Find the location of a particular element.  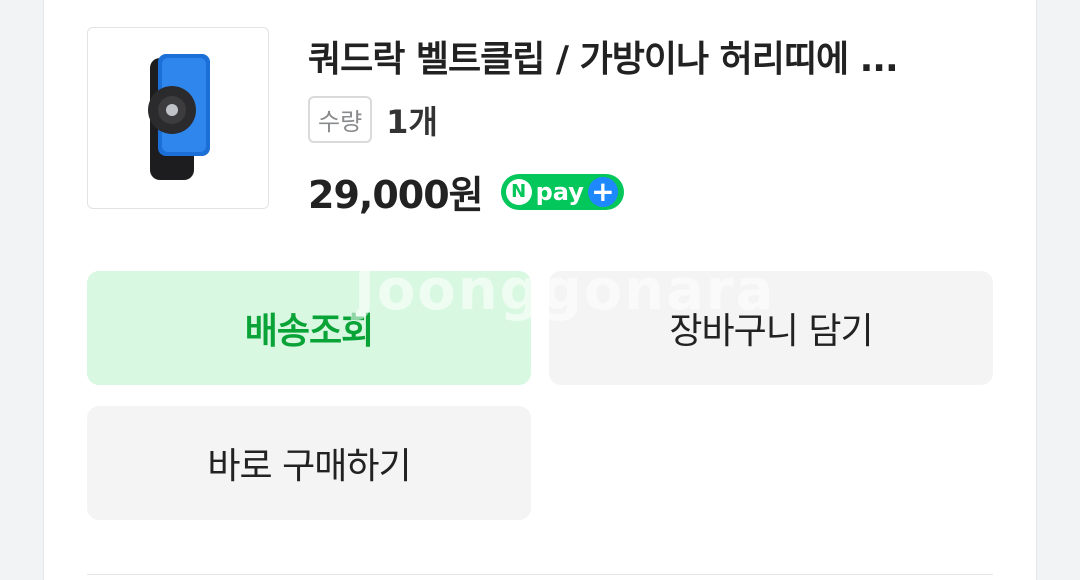

quantity-row: 수량 1개 is located at coordinates (373, 119).